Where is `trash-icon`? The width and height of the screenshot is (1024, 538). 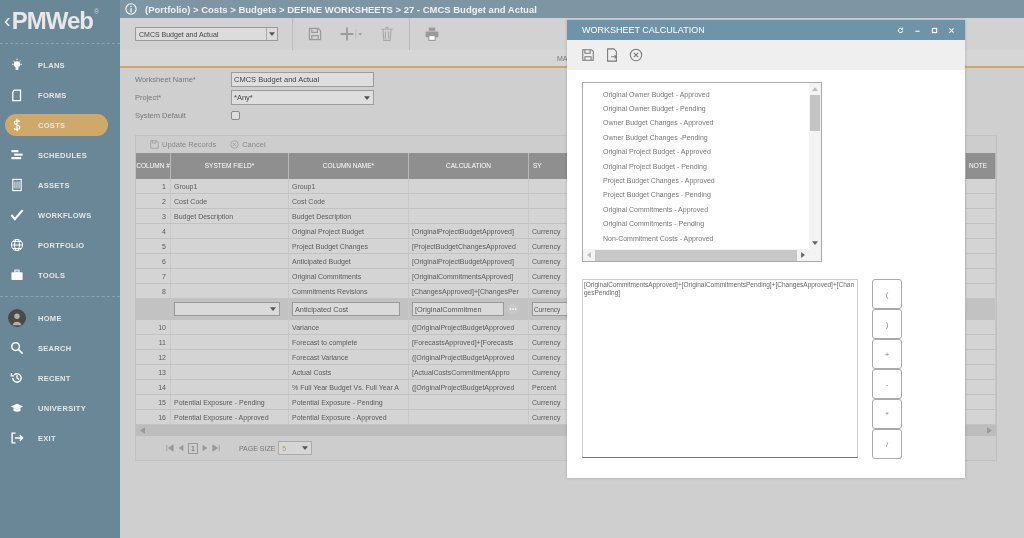
trash-icon is located at coordinates (387, 34).